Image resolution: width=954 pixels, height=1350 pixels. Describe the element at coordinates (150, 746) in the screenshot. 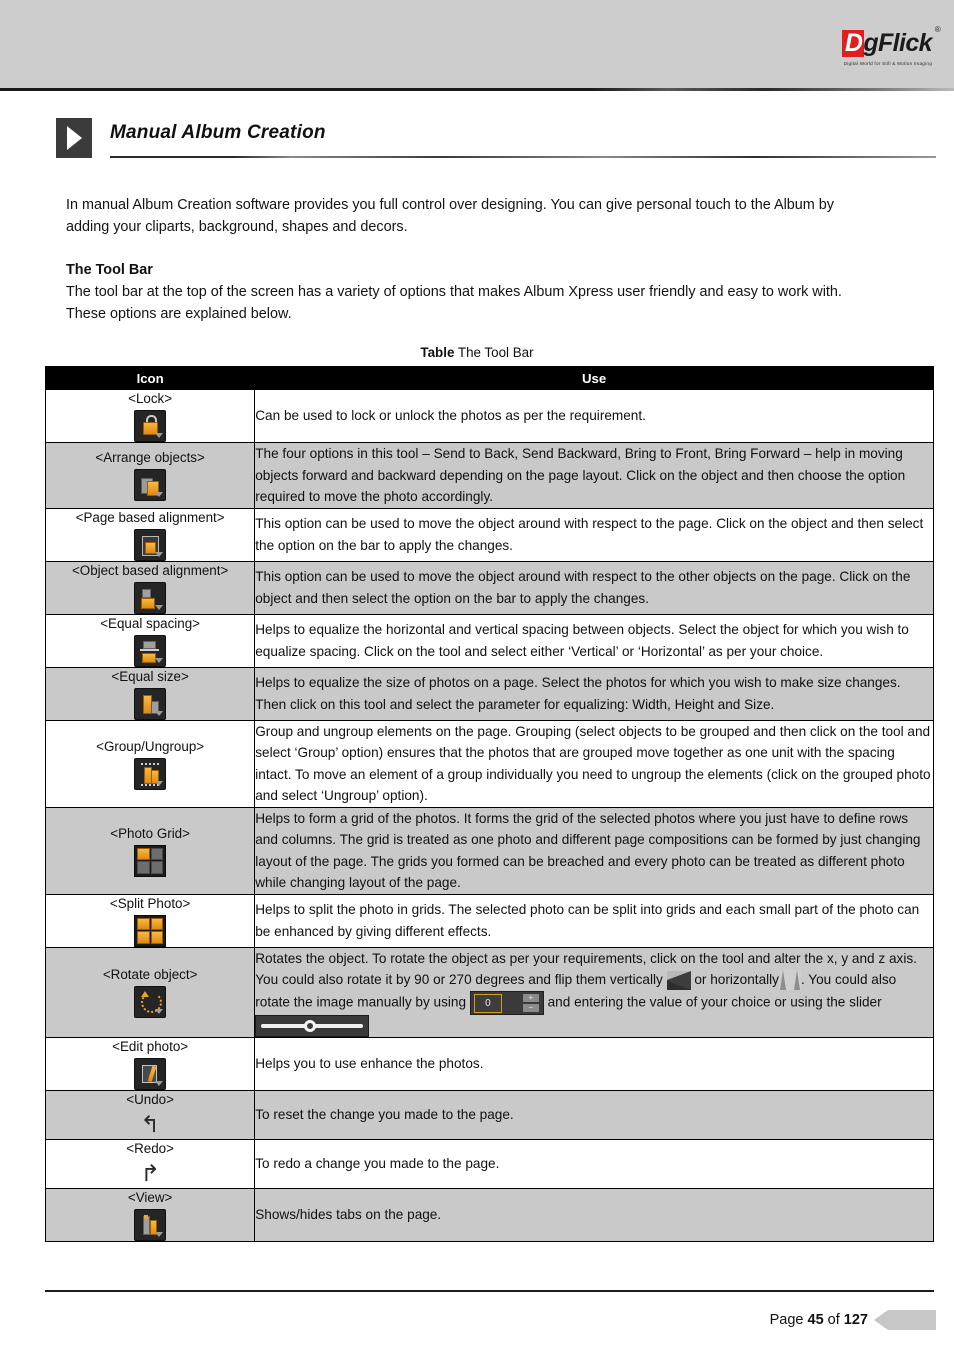

I see `tool-label: <Group/Ungroup>` at that location.